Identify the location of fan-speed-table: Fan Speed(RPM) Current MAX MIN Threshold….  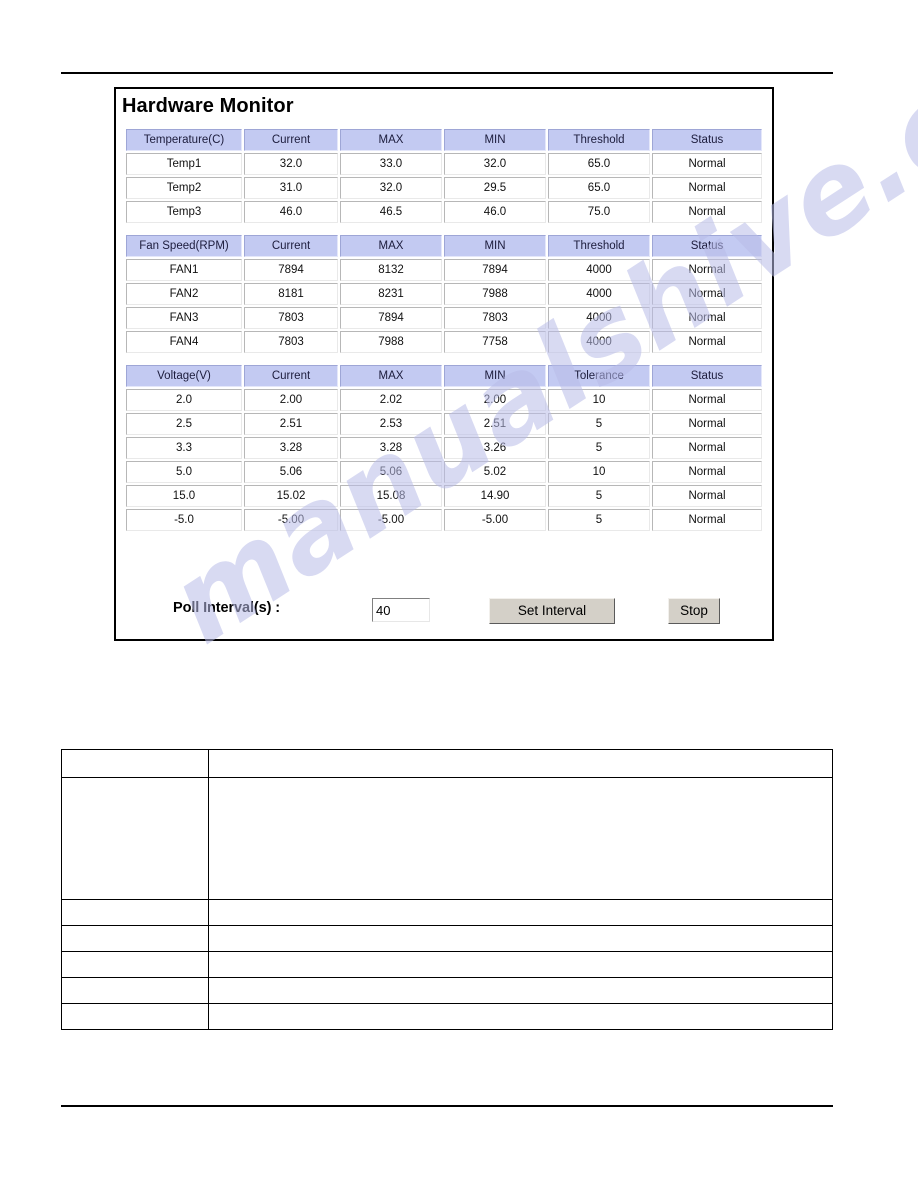
(444, 294).